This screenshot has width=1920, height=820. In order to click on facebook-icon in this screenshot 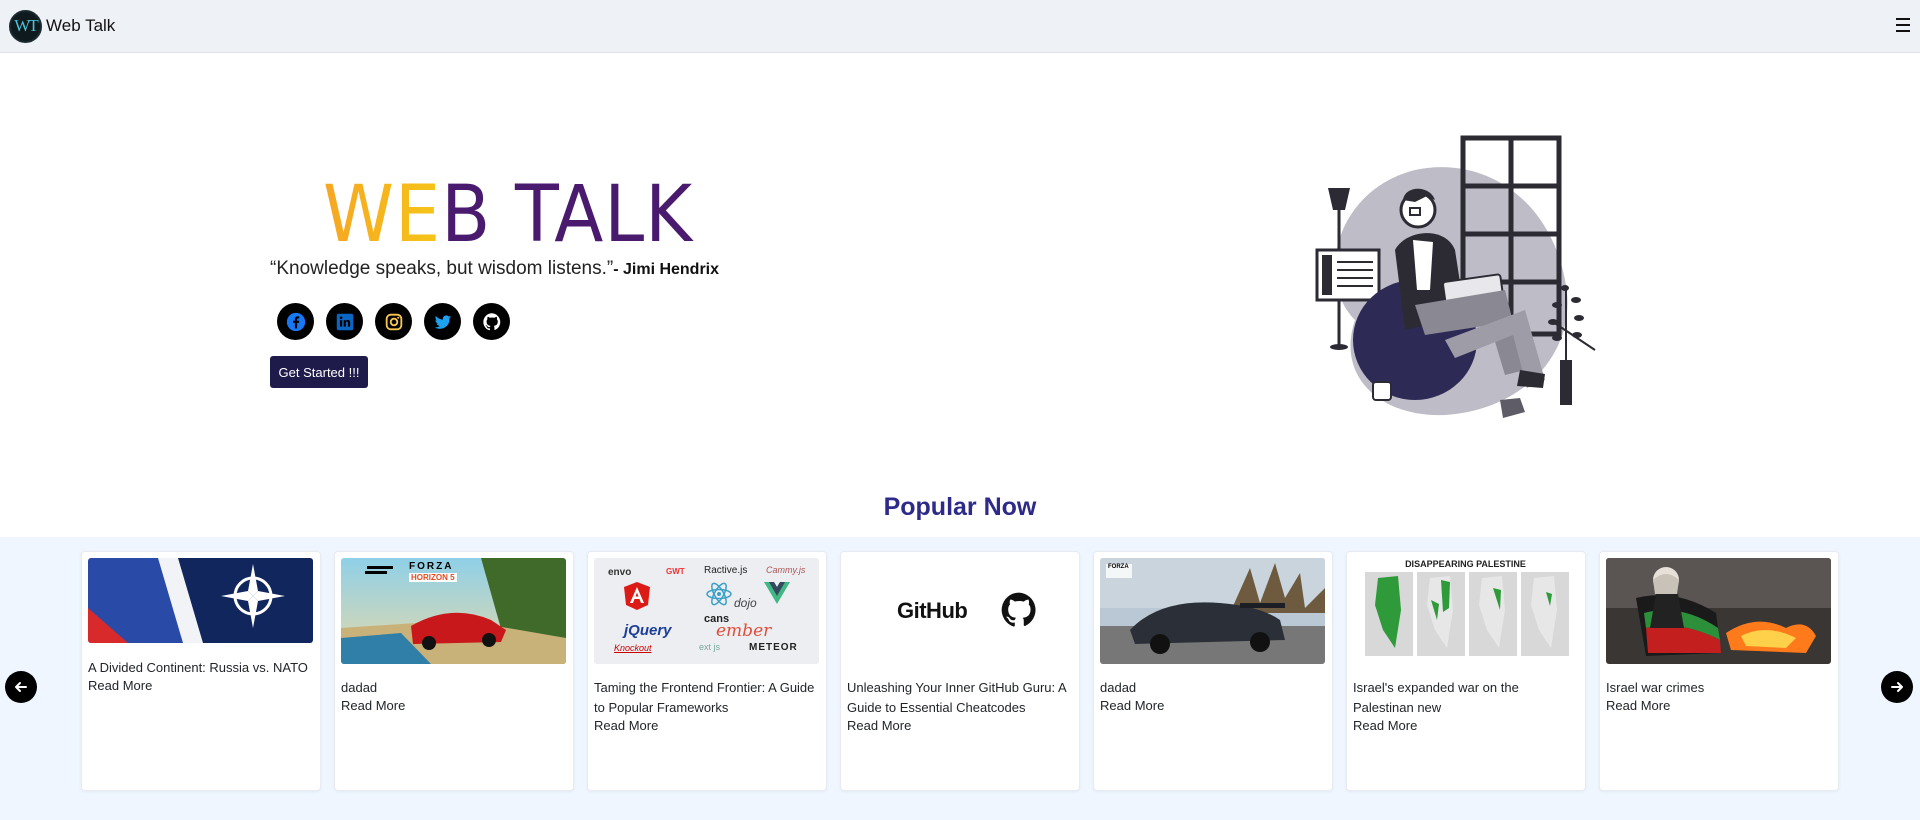, I will do `click(295, 321)`.